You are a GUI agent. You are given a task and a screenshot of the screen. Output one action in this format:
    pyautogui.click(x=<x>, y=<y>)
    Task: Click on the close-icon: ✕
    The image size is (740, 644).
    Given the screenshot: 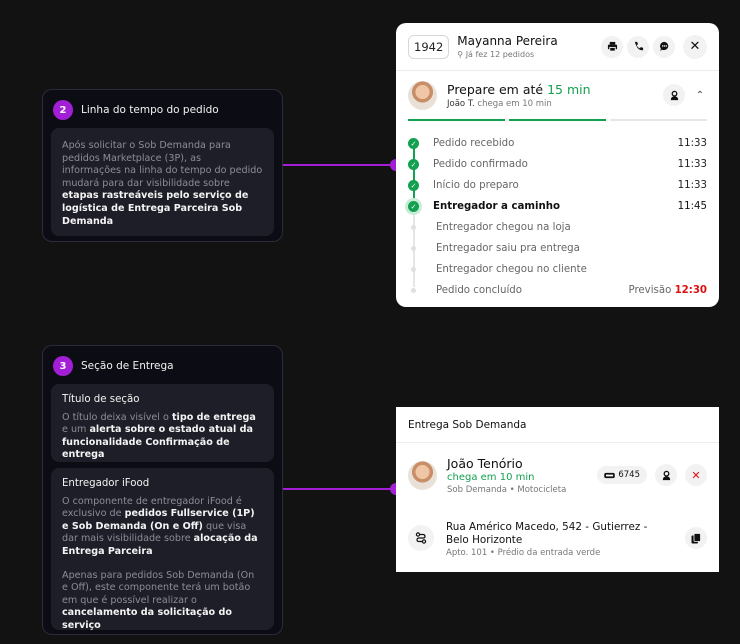 What is the action you would take?
    pyautogui.click(x=695, y=46)
    